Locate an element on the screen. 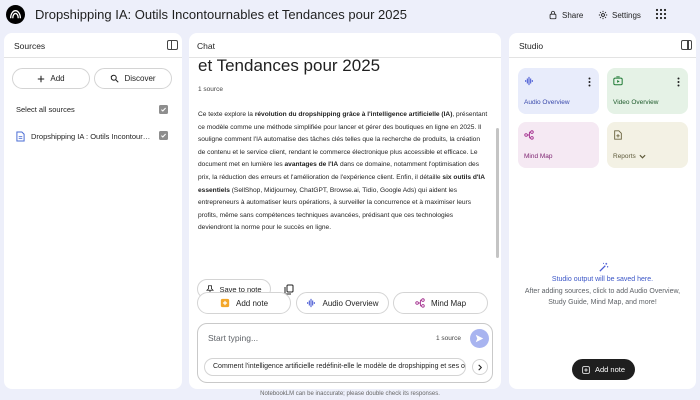 The image size is (700, 400). plus-icon is located at coordinates (41, 78).